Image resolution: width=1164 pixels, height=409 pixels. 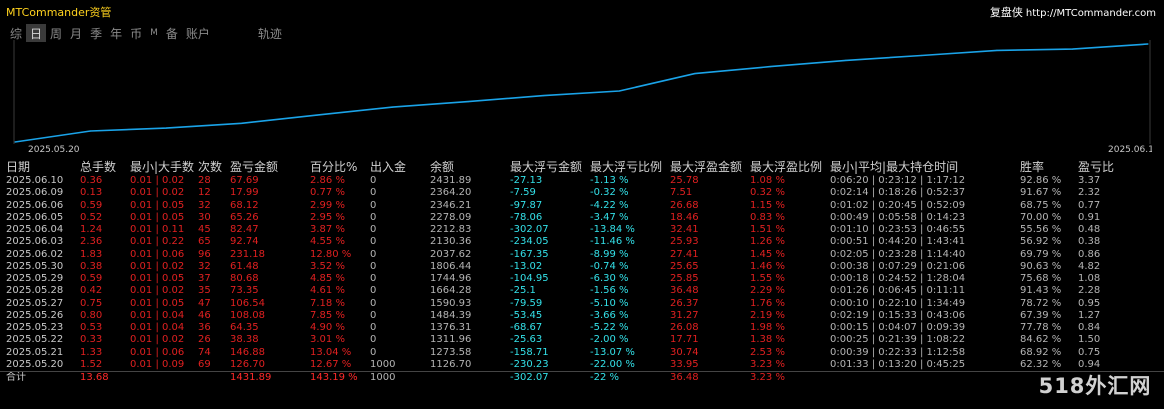 What do you see at coordinates (767, 303) in the screenshot?
I see `cell-max-float-gain-pct: 1.76 %` at bounding box center [767, 303].